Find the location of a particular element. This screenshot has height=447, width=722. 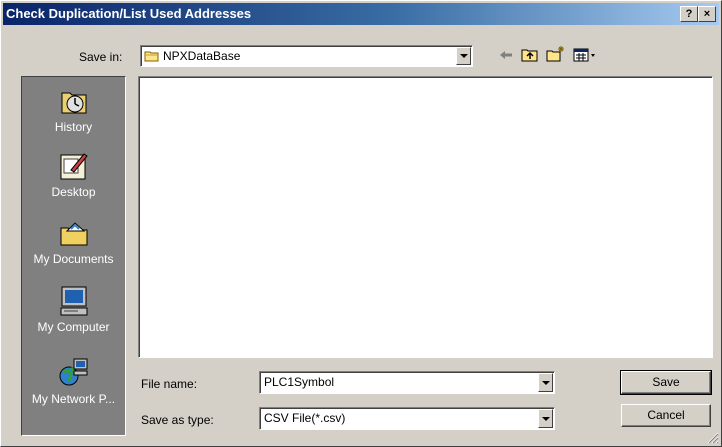

file-name-label: File name: is located at coordinates (169, 384).